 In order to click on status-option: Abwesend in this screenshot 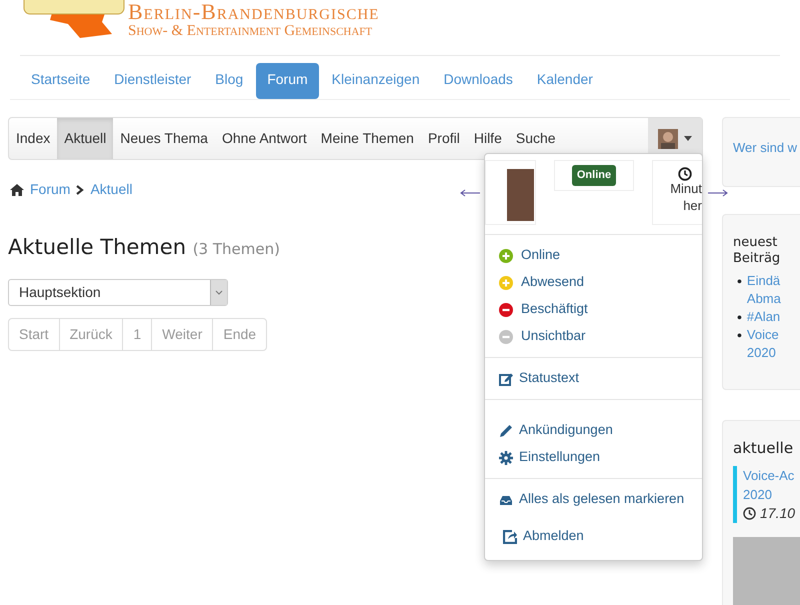, I will do `click(593, 282)`.